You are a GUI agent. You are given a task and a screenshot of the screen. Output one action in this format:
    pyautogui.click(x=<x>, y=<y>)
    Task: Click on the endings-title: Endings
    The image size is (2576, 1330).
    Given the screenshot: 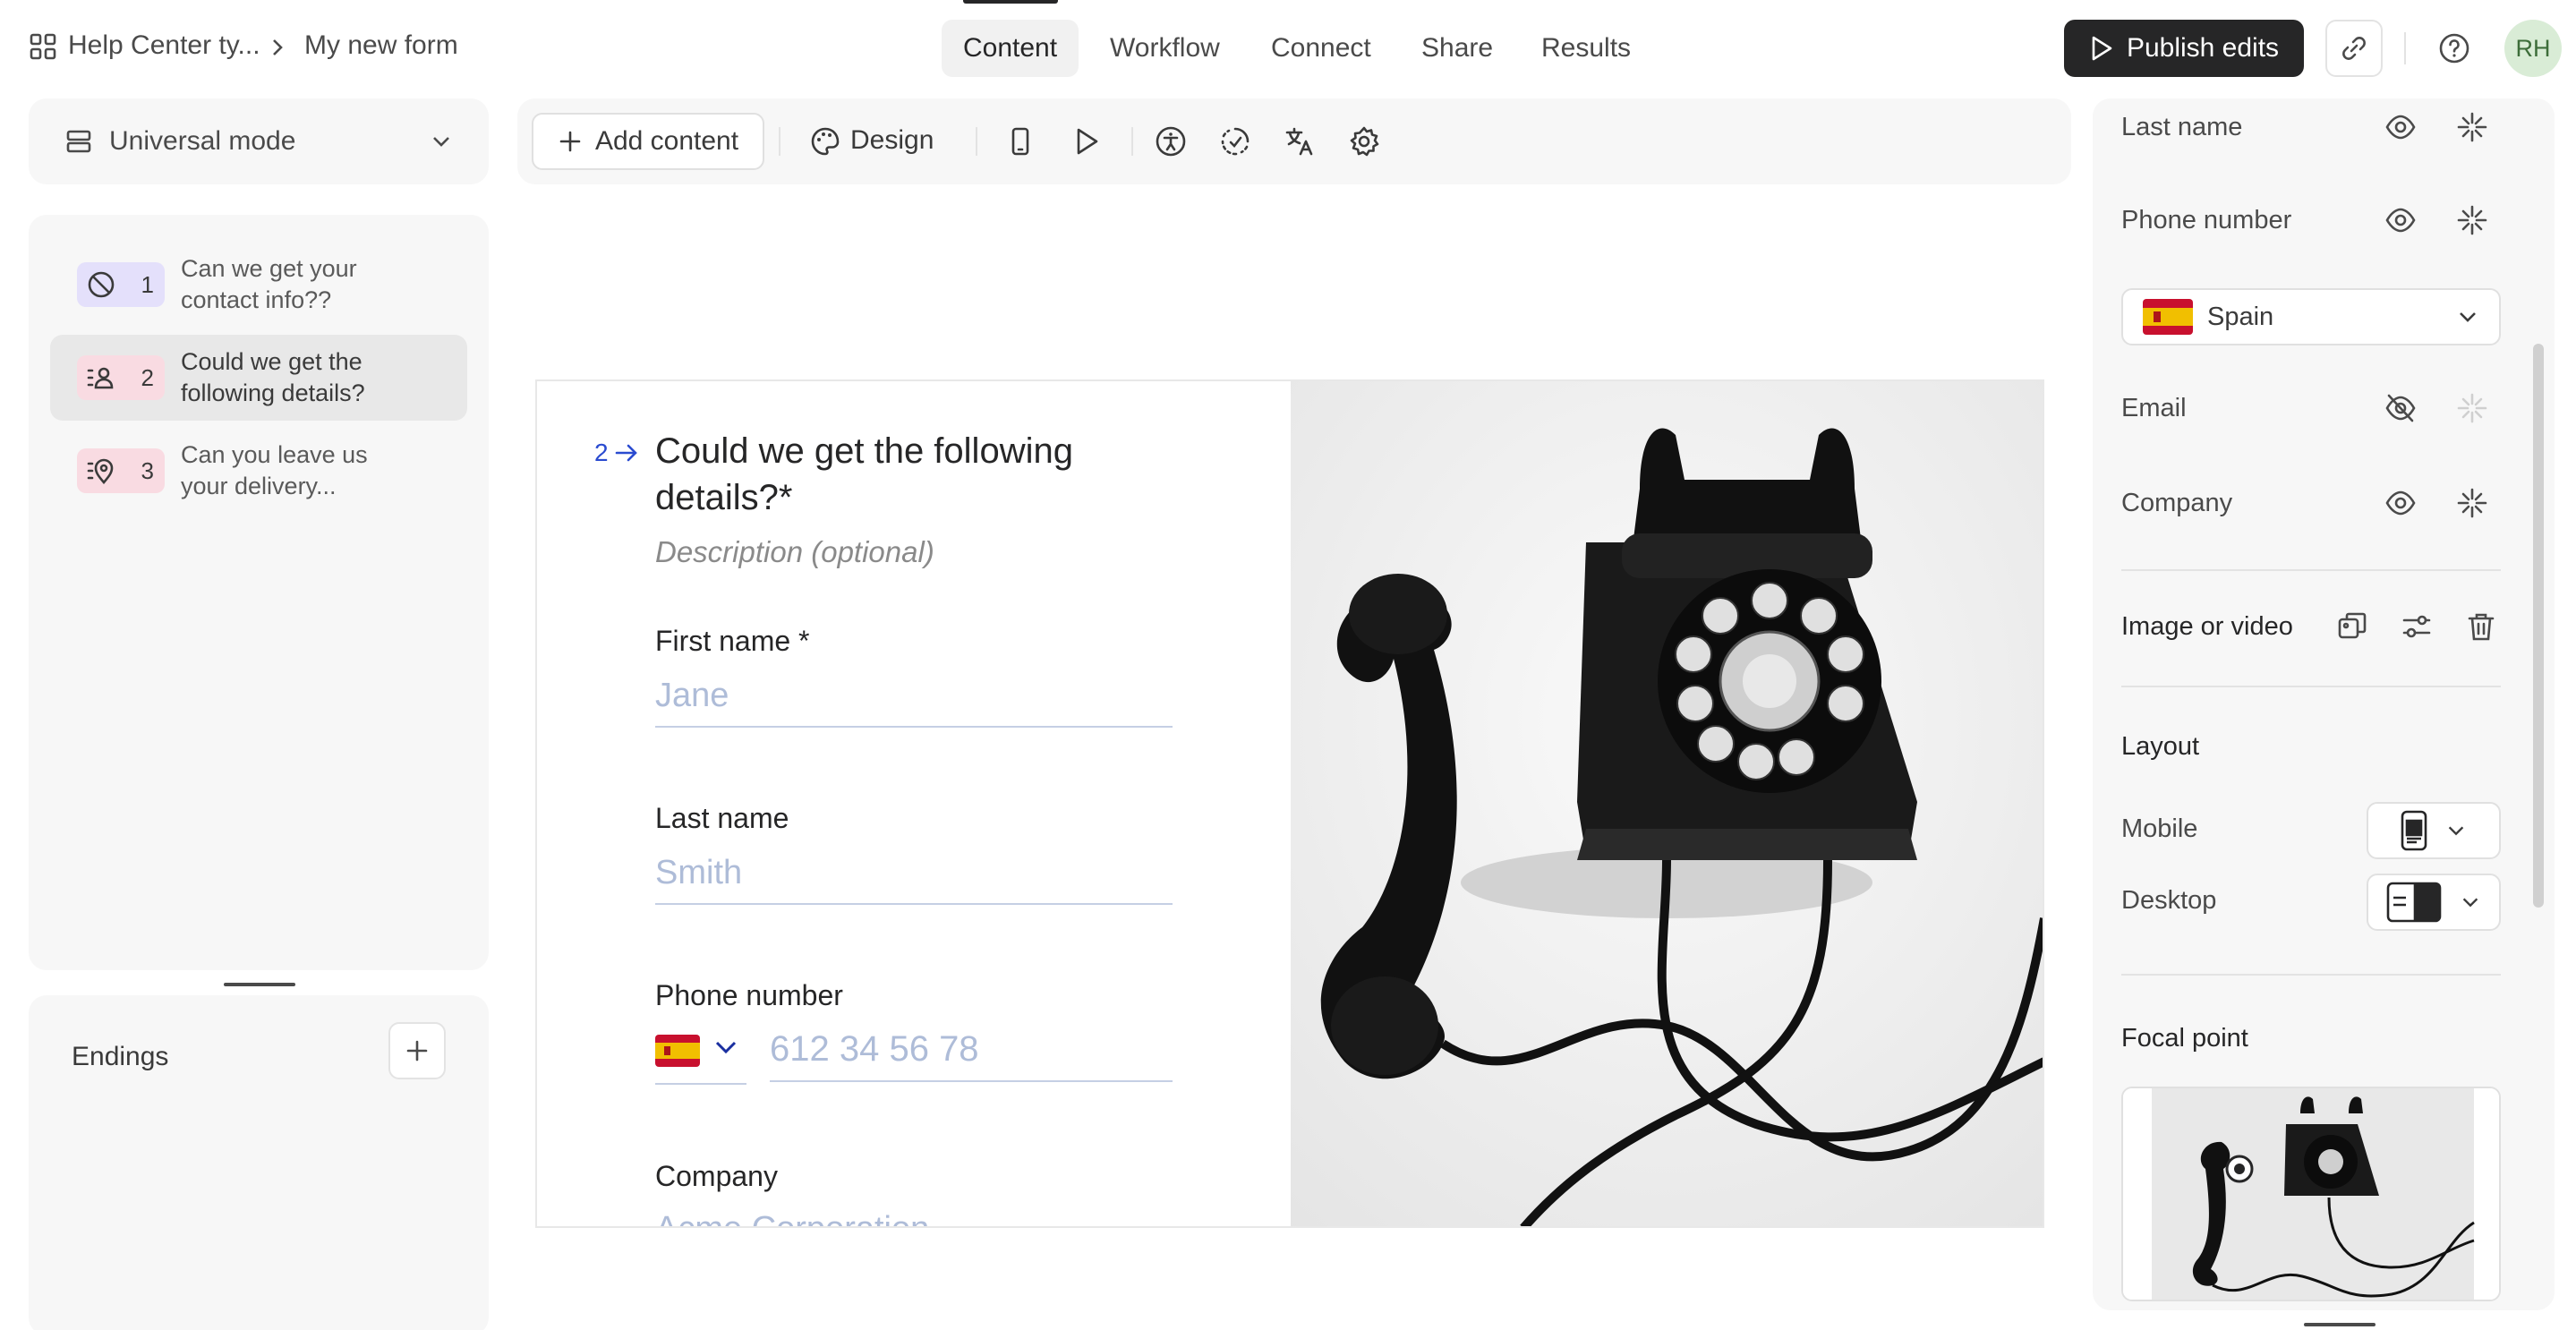 What is the action you would take?
    pyautogui.click(x=120, y=1056)
    